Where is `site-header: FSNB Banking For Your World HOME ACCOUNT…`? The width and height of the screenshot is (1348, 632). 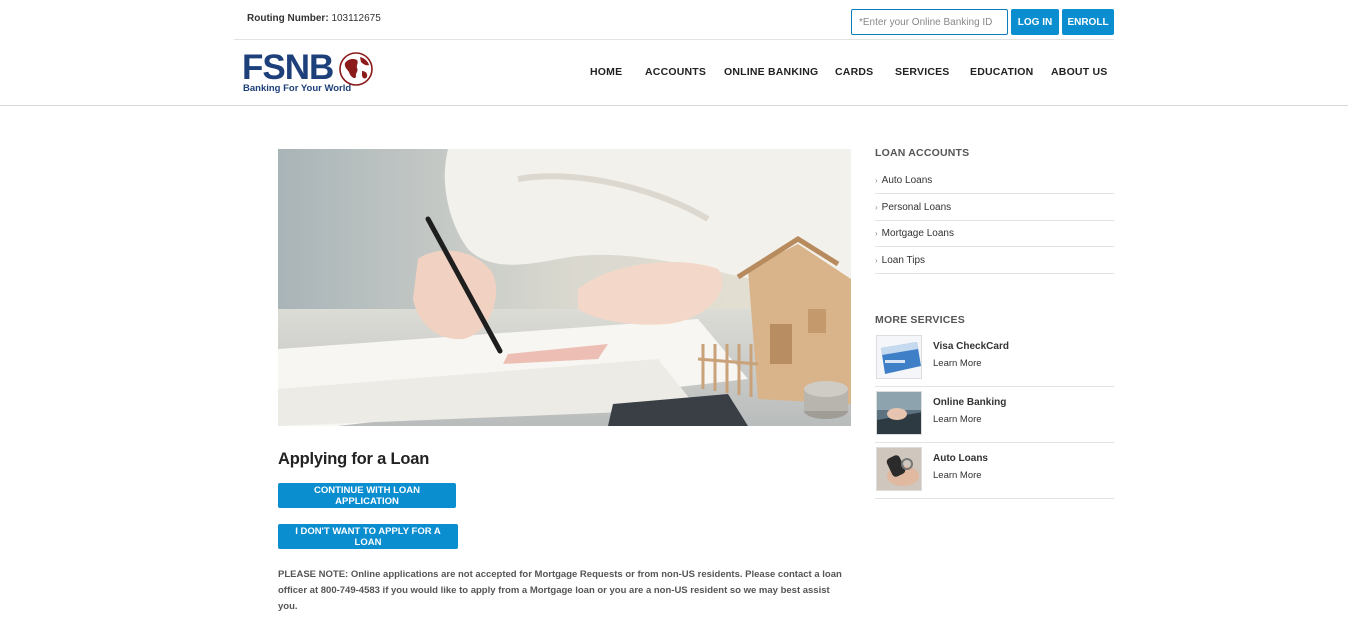 site-header: FSNB Banking For Your World HOME ACCOUNT… is located at coordinates (674, 73).